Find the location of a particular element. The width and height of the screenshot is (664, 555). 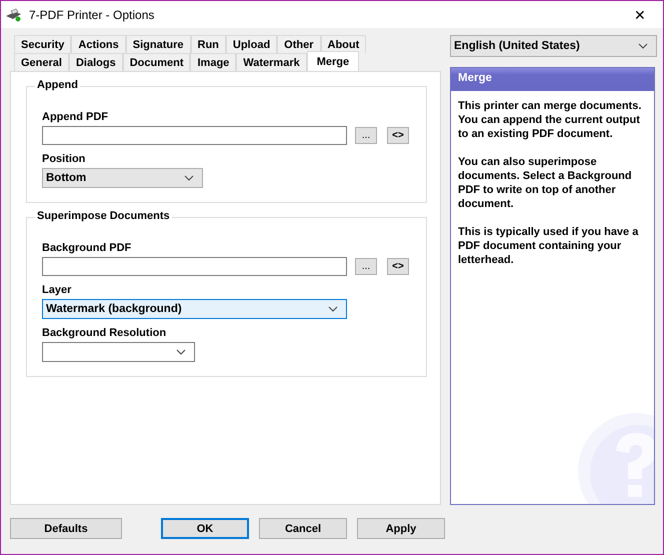

tab: General is located at coordinates (41, 62).